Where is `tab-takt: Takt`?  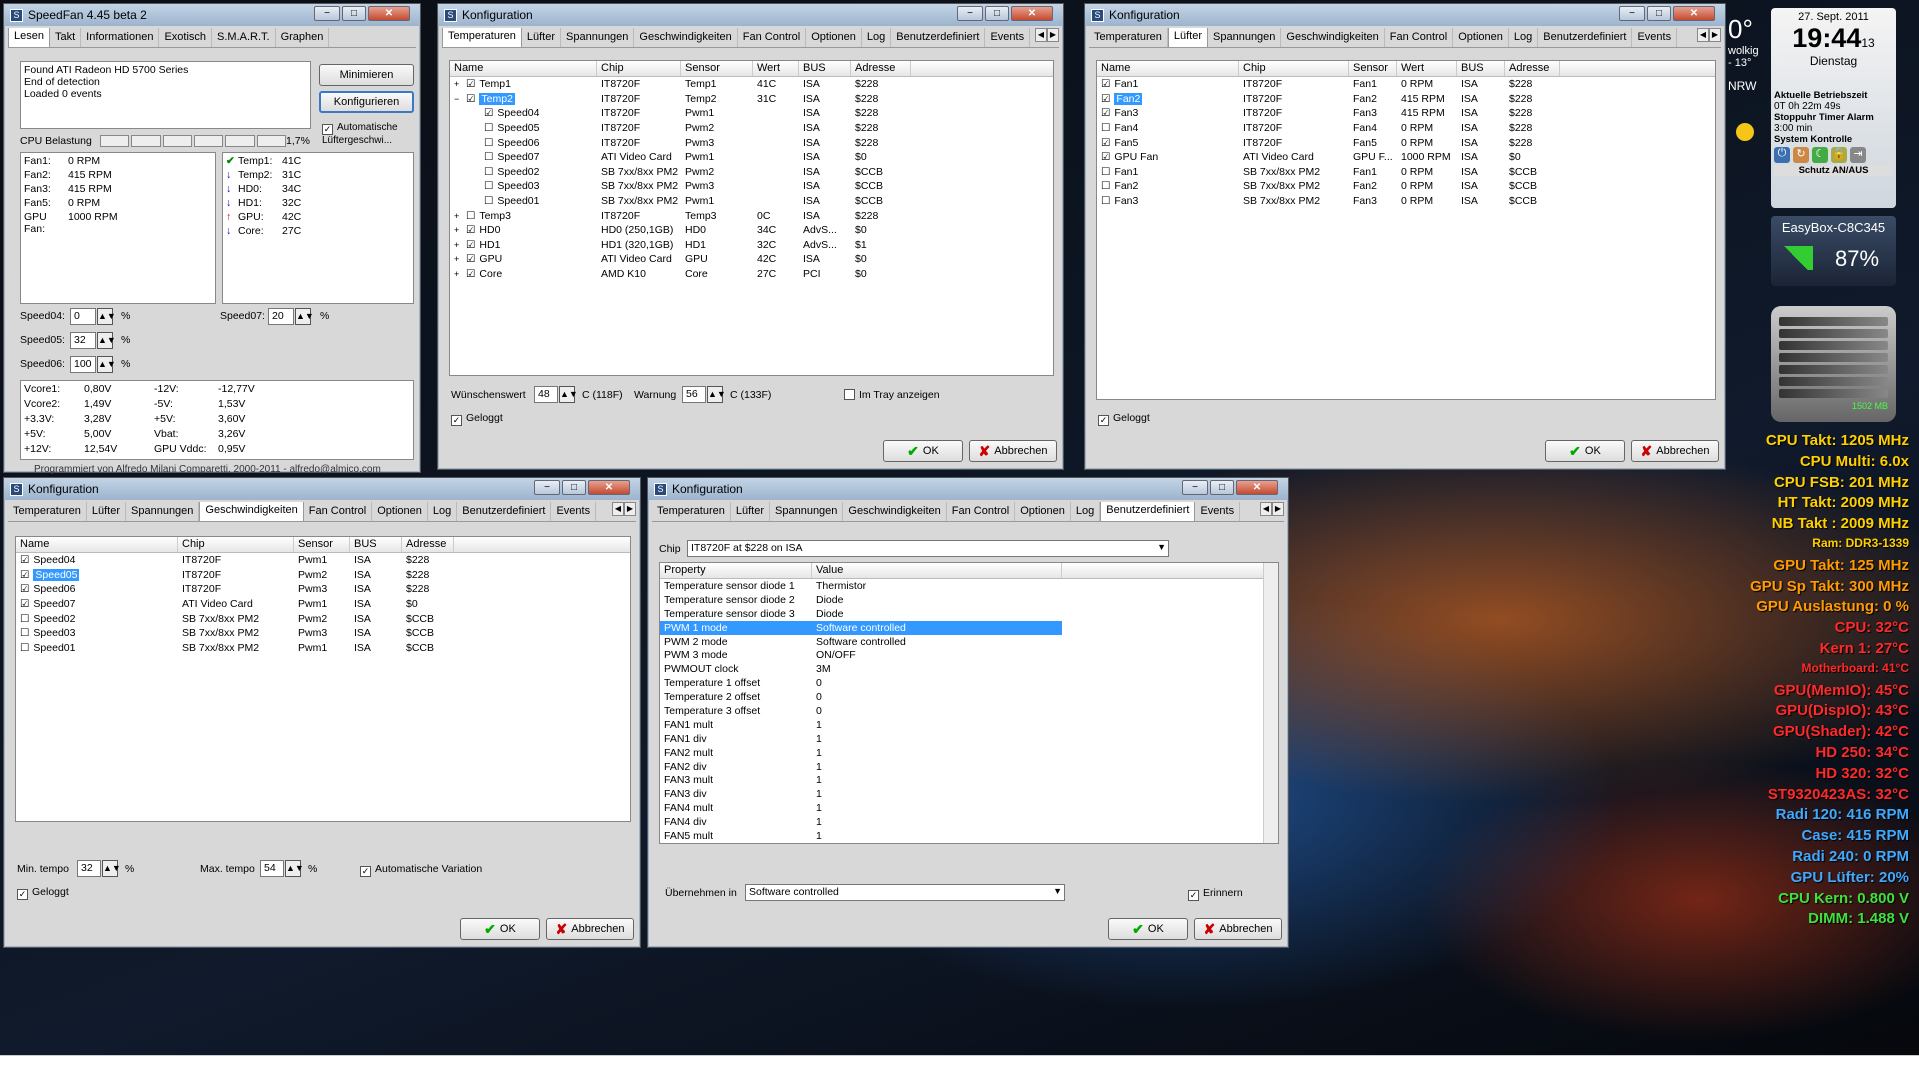 tab-takt: Takt is located at coordinates (66, 37).